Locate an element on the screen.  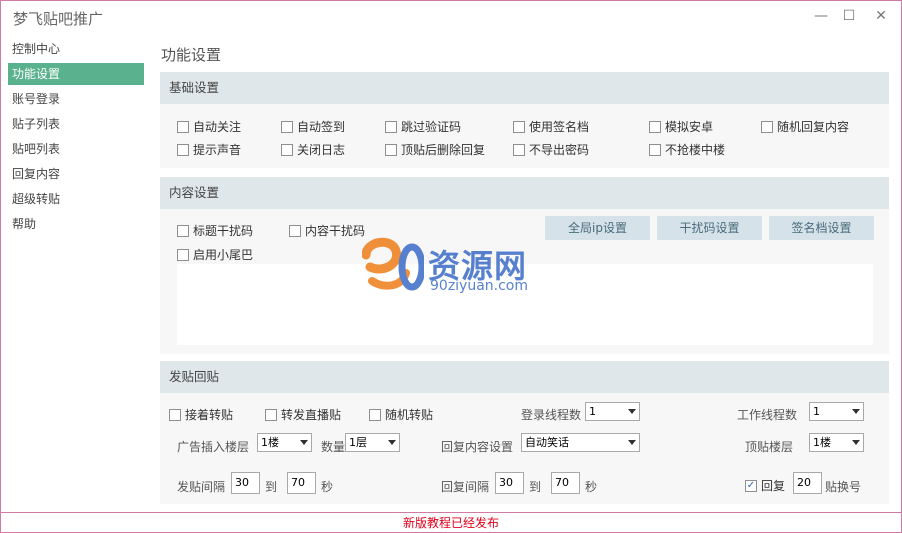
reply-interval-to-input: 70 is located at coordinates (565, 483).